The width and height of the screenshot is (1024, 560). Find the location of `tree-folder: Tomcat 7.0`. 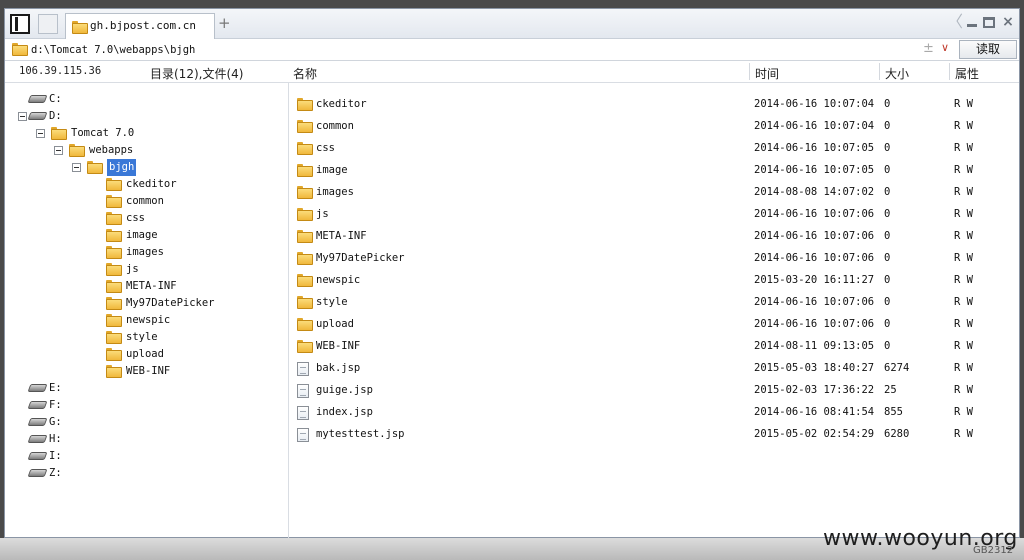

tree-folder: Tomcat 7.0 is located at coordinates (92, 133).